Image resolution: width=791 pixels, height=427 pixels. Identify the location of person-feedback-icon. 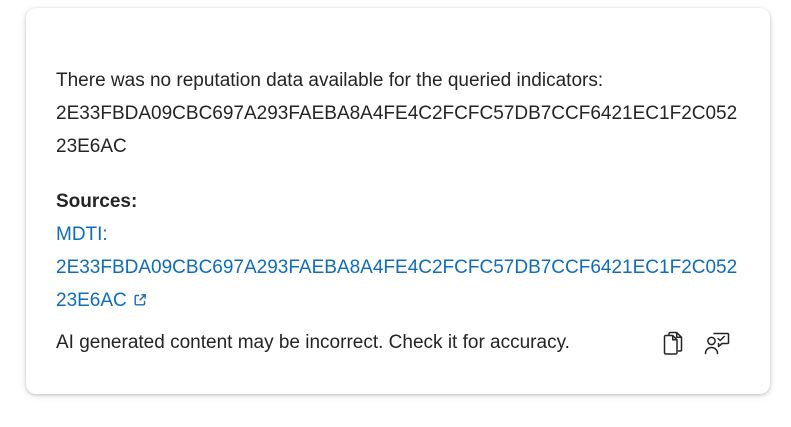
(717, 343).